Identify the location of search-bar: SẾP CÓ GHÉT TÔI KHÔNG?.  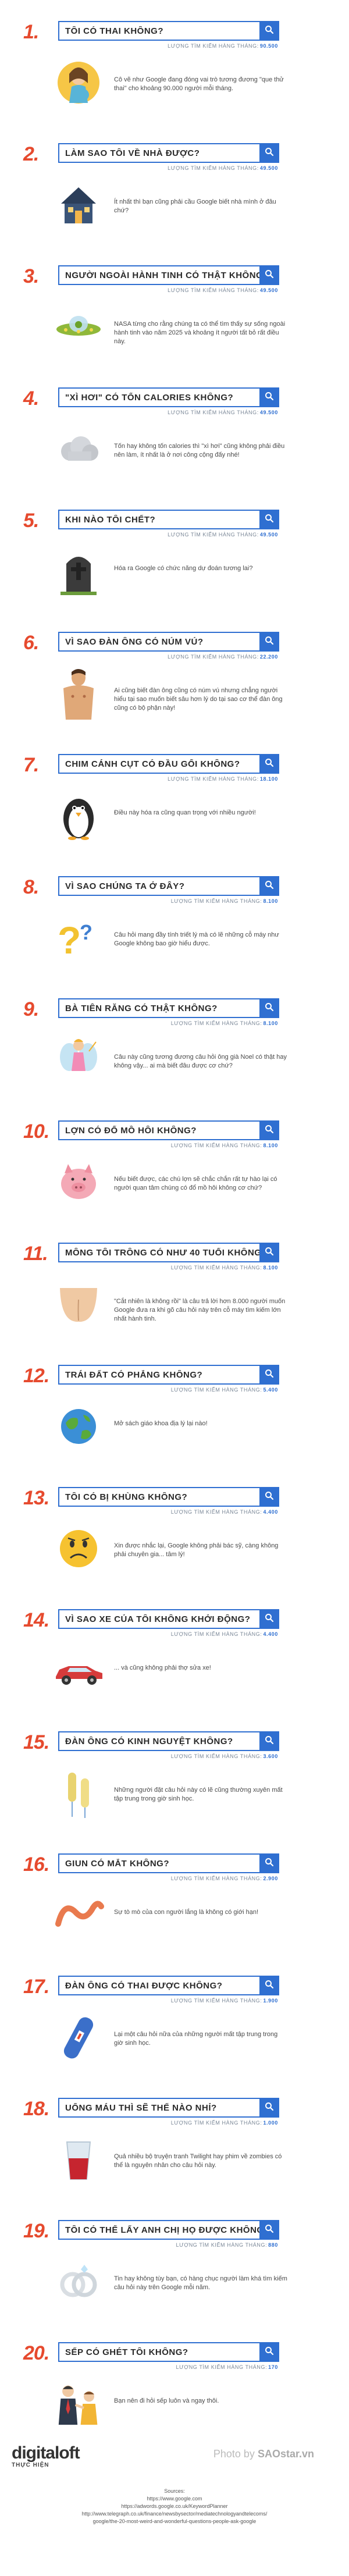
(168, 2352).